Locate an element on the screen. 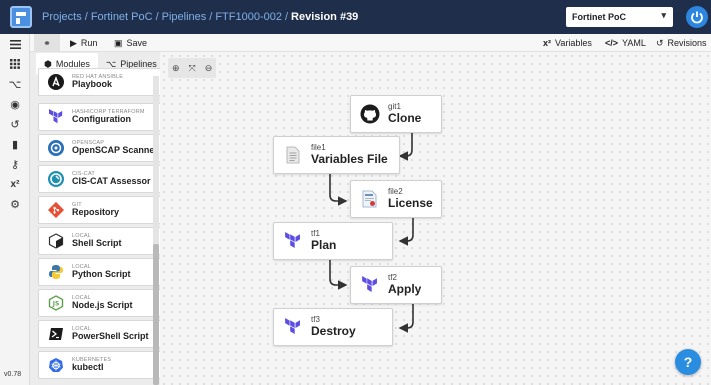 The width and height of the screenshot is (711, 385). app-logo is located at coordinates (21, 17).